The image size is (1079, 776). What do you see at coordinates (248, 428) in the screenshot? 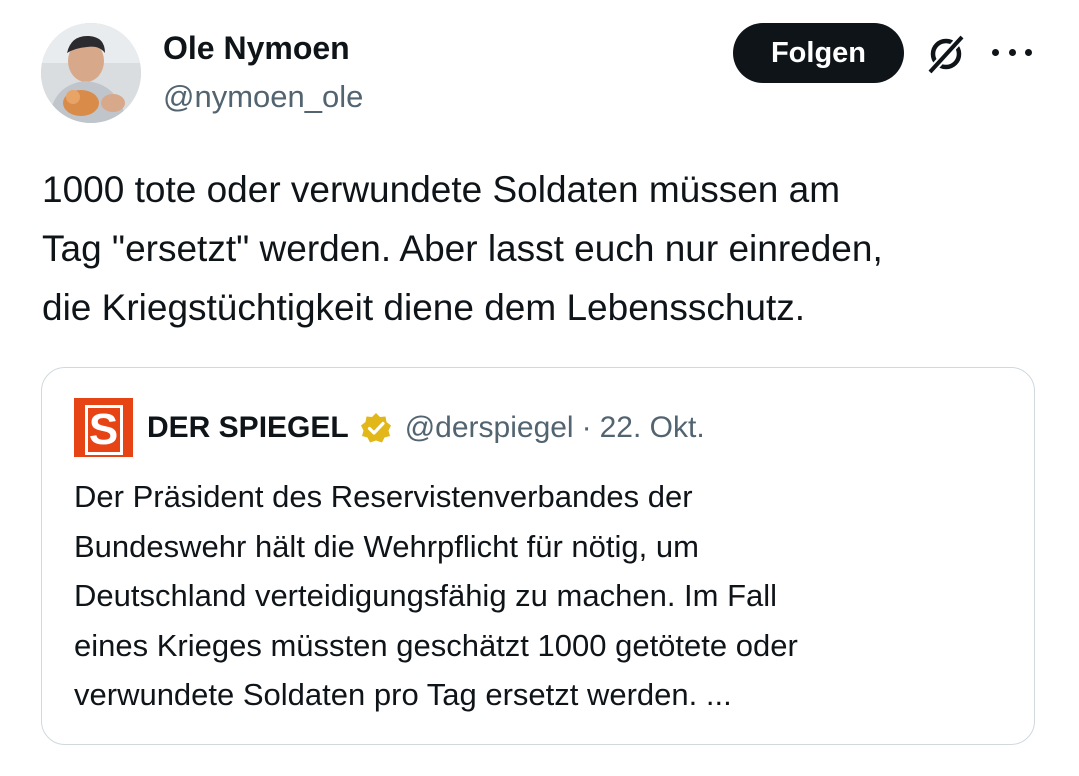
I see `quoted-author-name: DER SPIEGEL` at bounding box center [248, 428].